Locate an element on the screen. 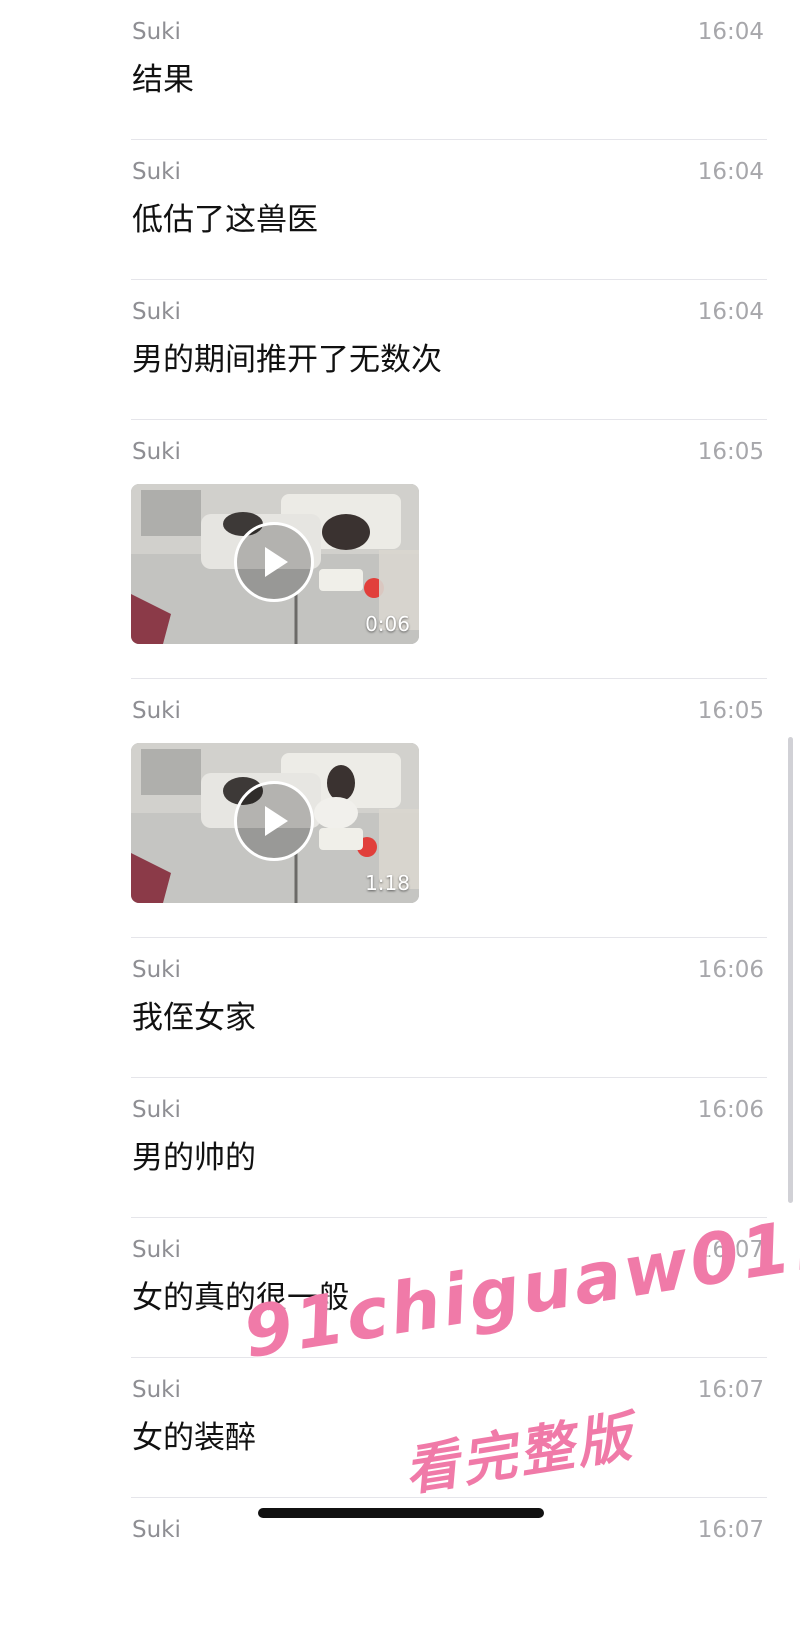 The image size is (800, 1638). message-text: 女的真的很一般 is located at coordinates (240, 1298).